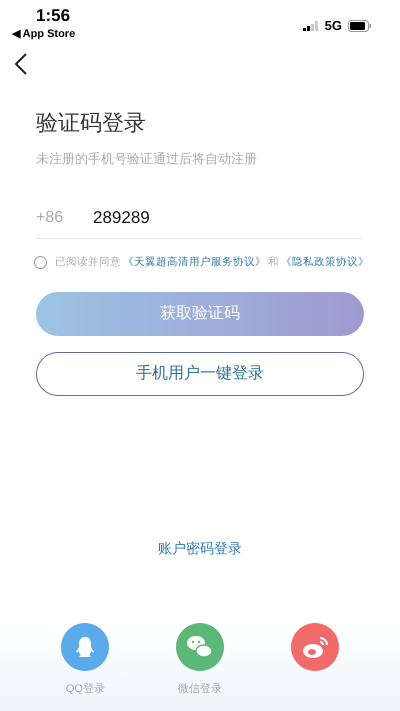  What do you see at coordinates (199, 218) in the screenshot?
I see `phone-field: +86 289289` at bounding box center [199, 218].